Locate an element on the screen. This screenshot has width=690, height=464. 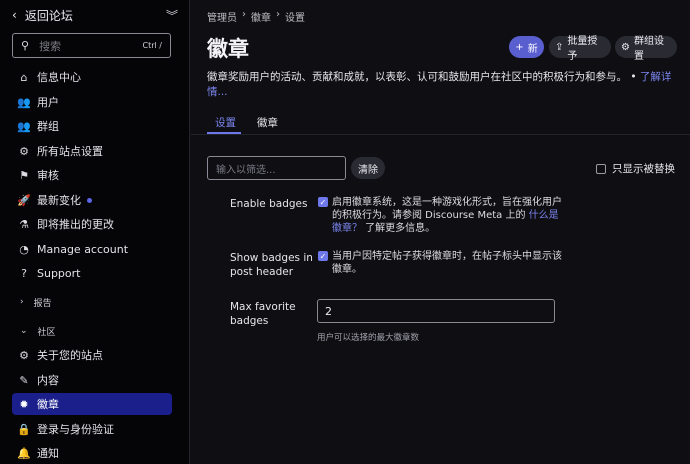
plus-icon: + is located at coordinates (519, 47).